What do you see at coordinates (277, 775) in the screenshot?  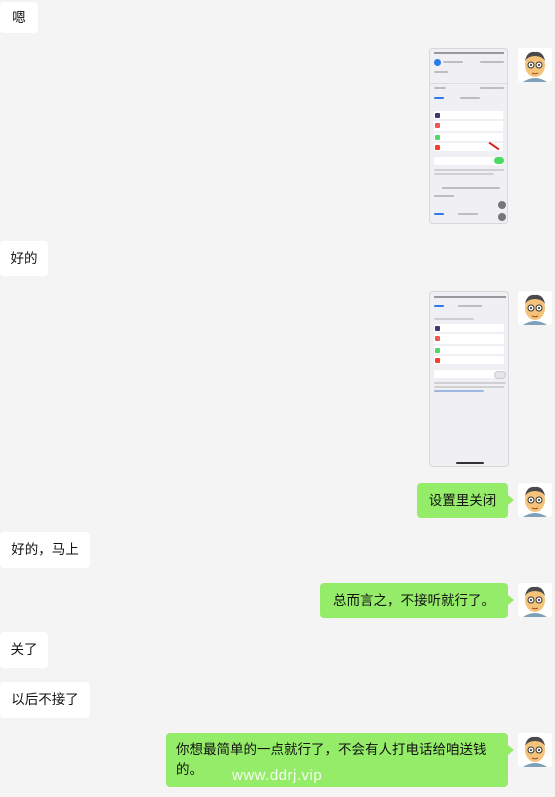 I see `watermark: www.ddrj.vip` at bounding box center [277, 775].